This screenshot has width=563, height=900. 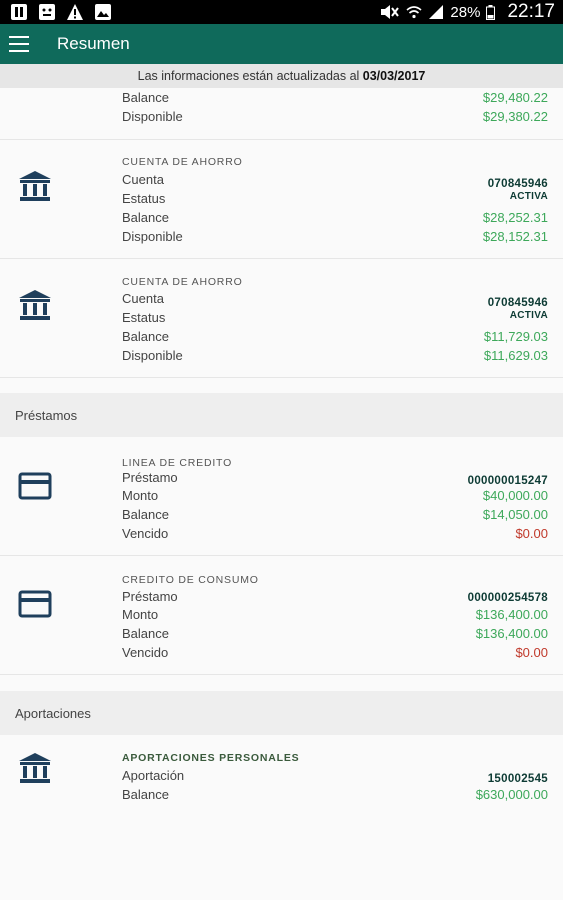 I want to click on account-row: Disponible $11,629.03, so click(x=335, y=357).